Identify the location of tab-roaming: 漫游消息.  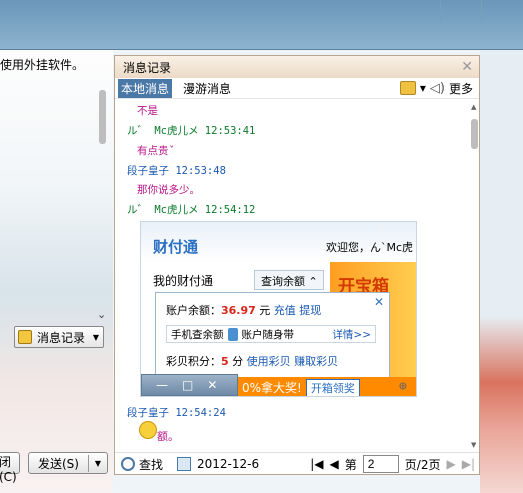
(207, 88).